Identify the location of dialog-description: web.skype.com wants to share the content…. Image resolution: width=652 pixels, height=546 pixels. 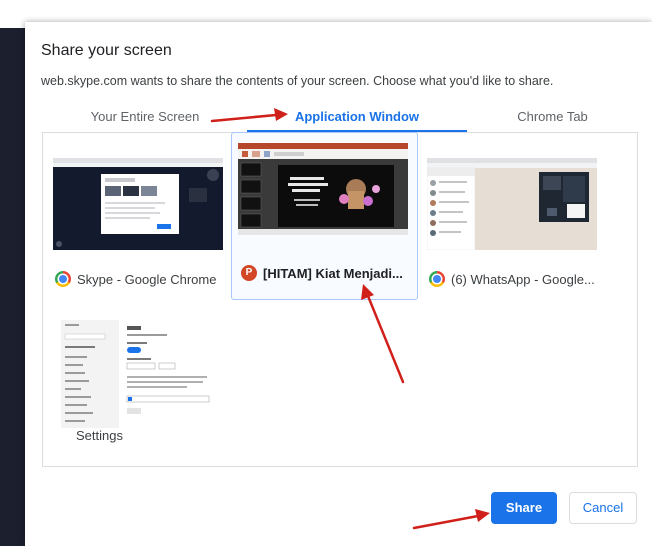
(297, 81).